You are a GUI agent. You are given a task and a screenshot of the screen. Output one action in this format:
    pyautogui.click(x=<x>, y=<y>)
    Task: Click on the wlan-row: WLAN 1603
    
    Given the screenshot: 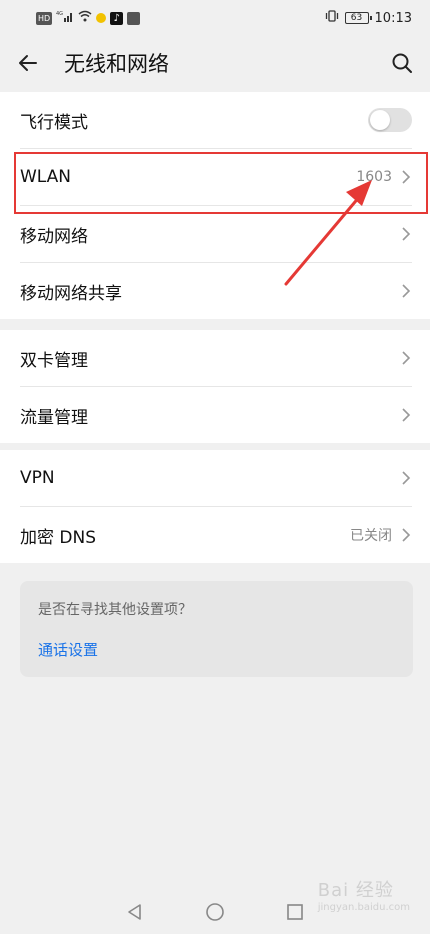 What is the action you would take?
    pyautogui.click(x=215, y=177)
    